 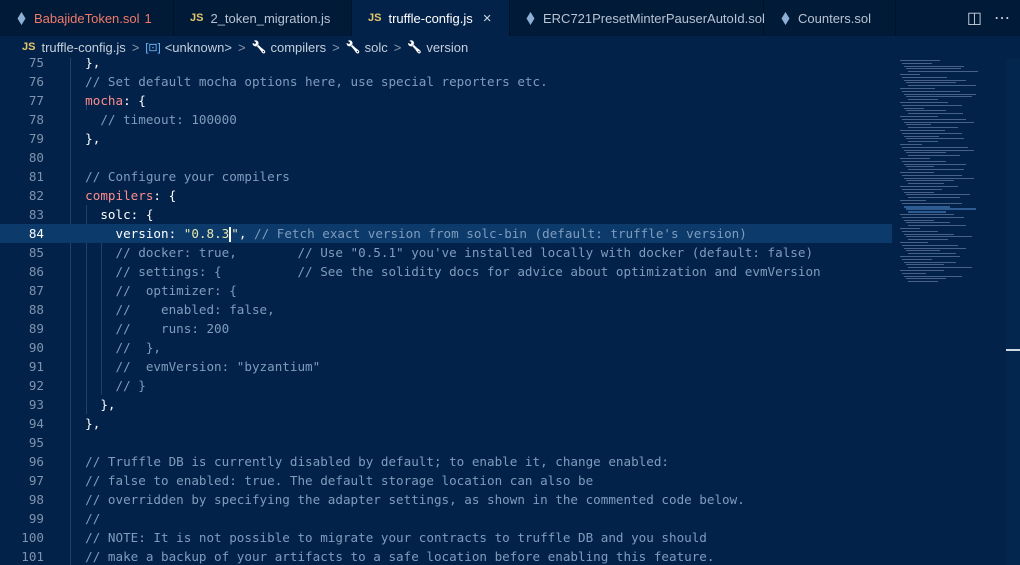 I want to click on code-text: mocha: {, so click(x=108, y=100).